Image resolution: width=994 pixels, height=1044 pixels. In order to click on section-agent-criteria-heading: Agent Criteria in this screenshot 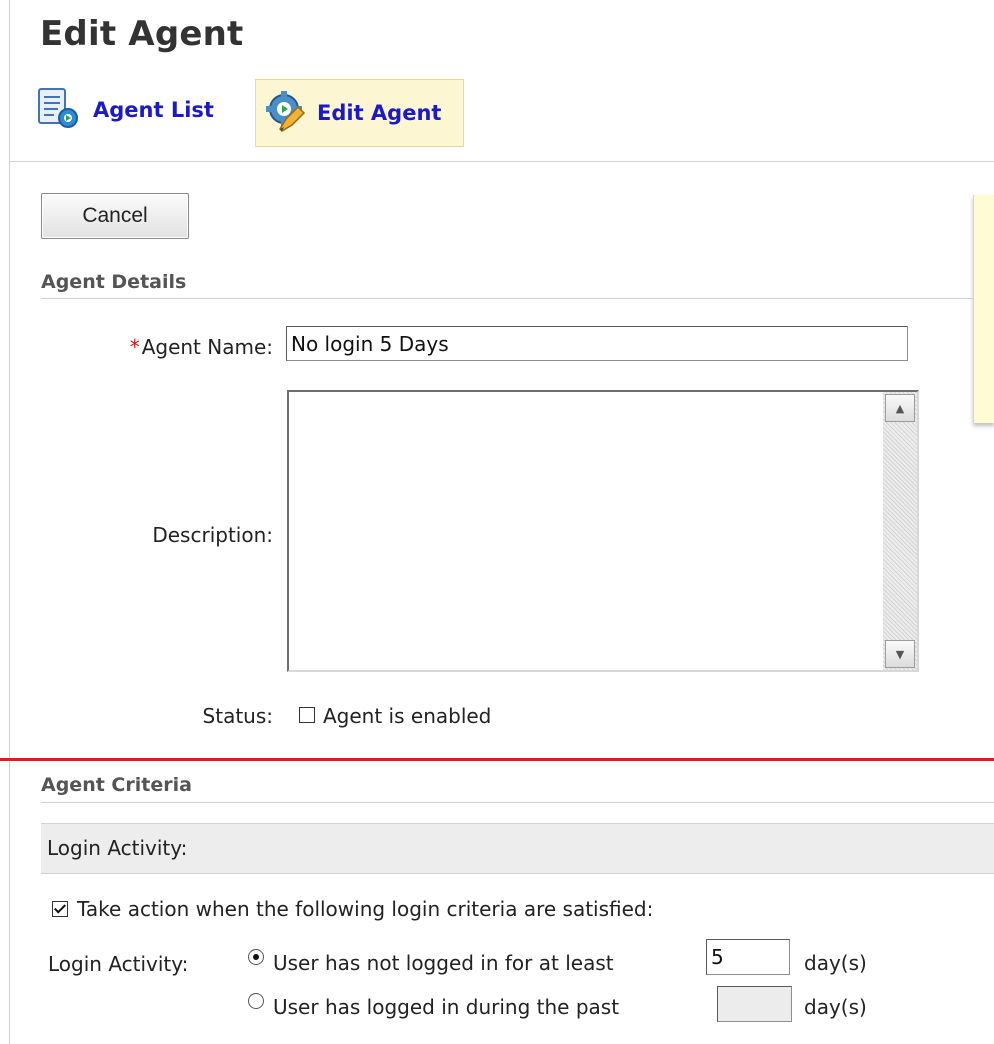, I will do `click(116, 785)`.